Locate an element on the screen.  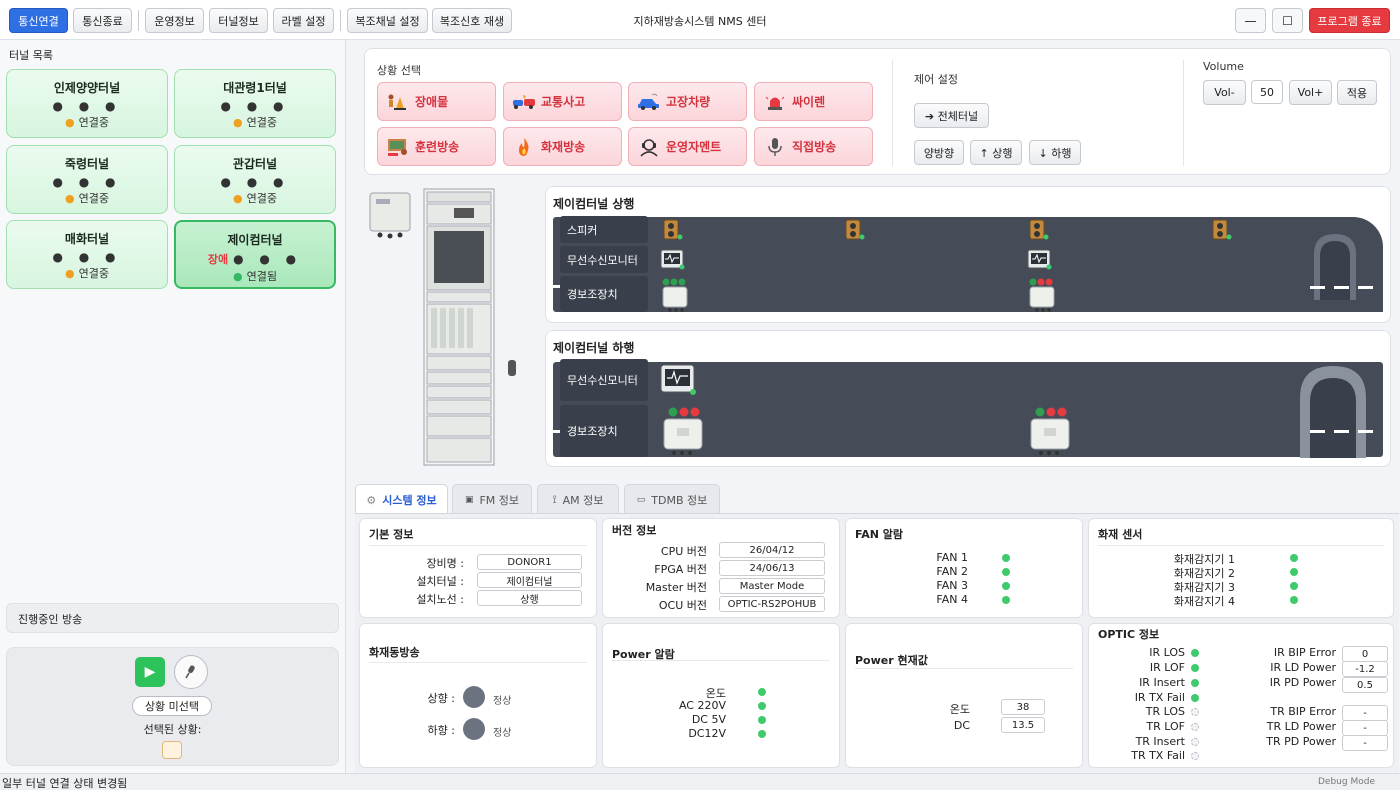
tunnel-status: 연결됨 is located at coordinates (261, 276).